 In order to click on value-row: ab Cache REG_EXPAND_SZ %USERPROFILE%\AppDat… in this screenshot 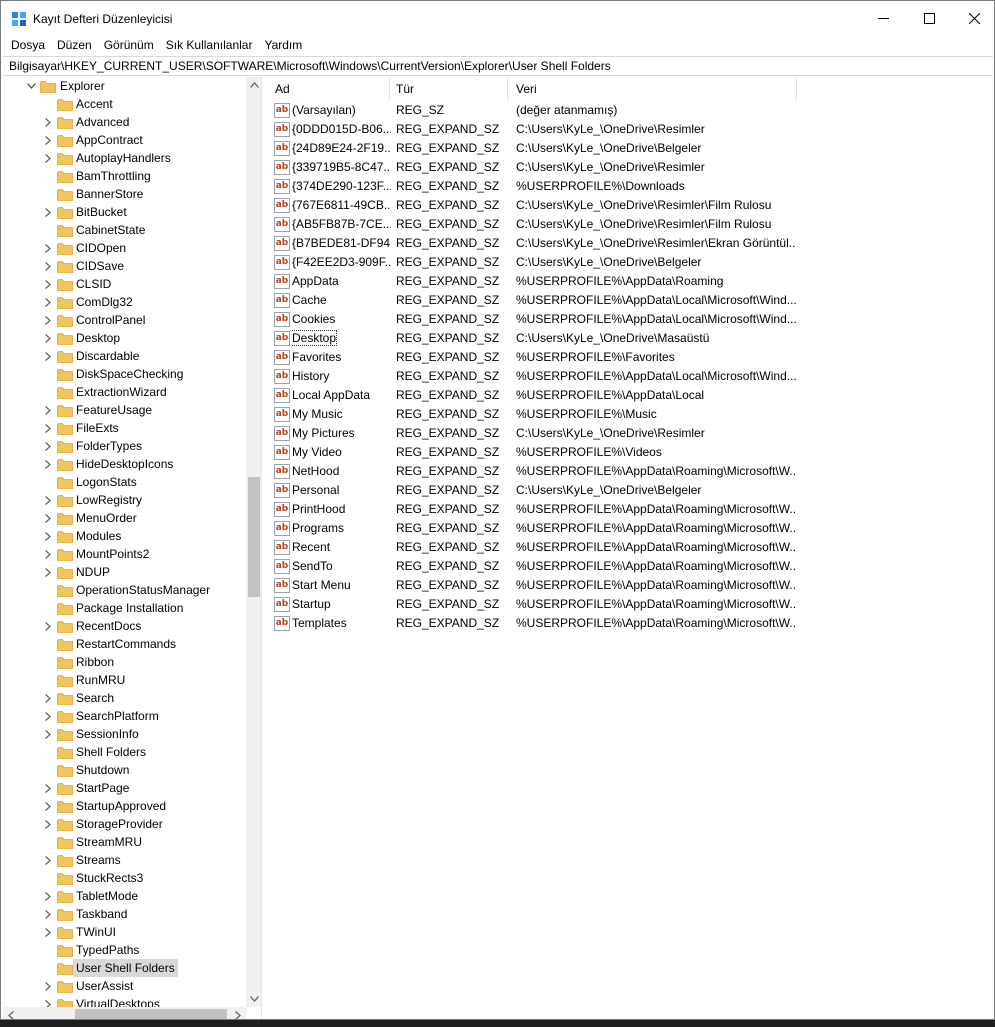, I will do `click(630, 300)`.